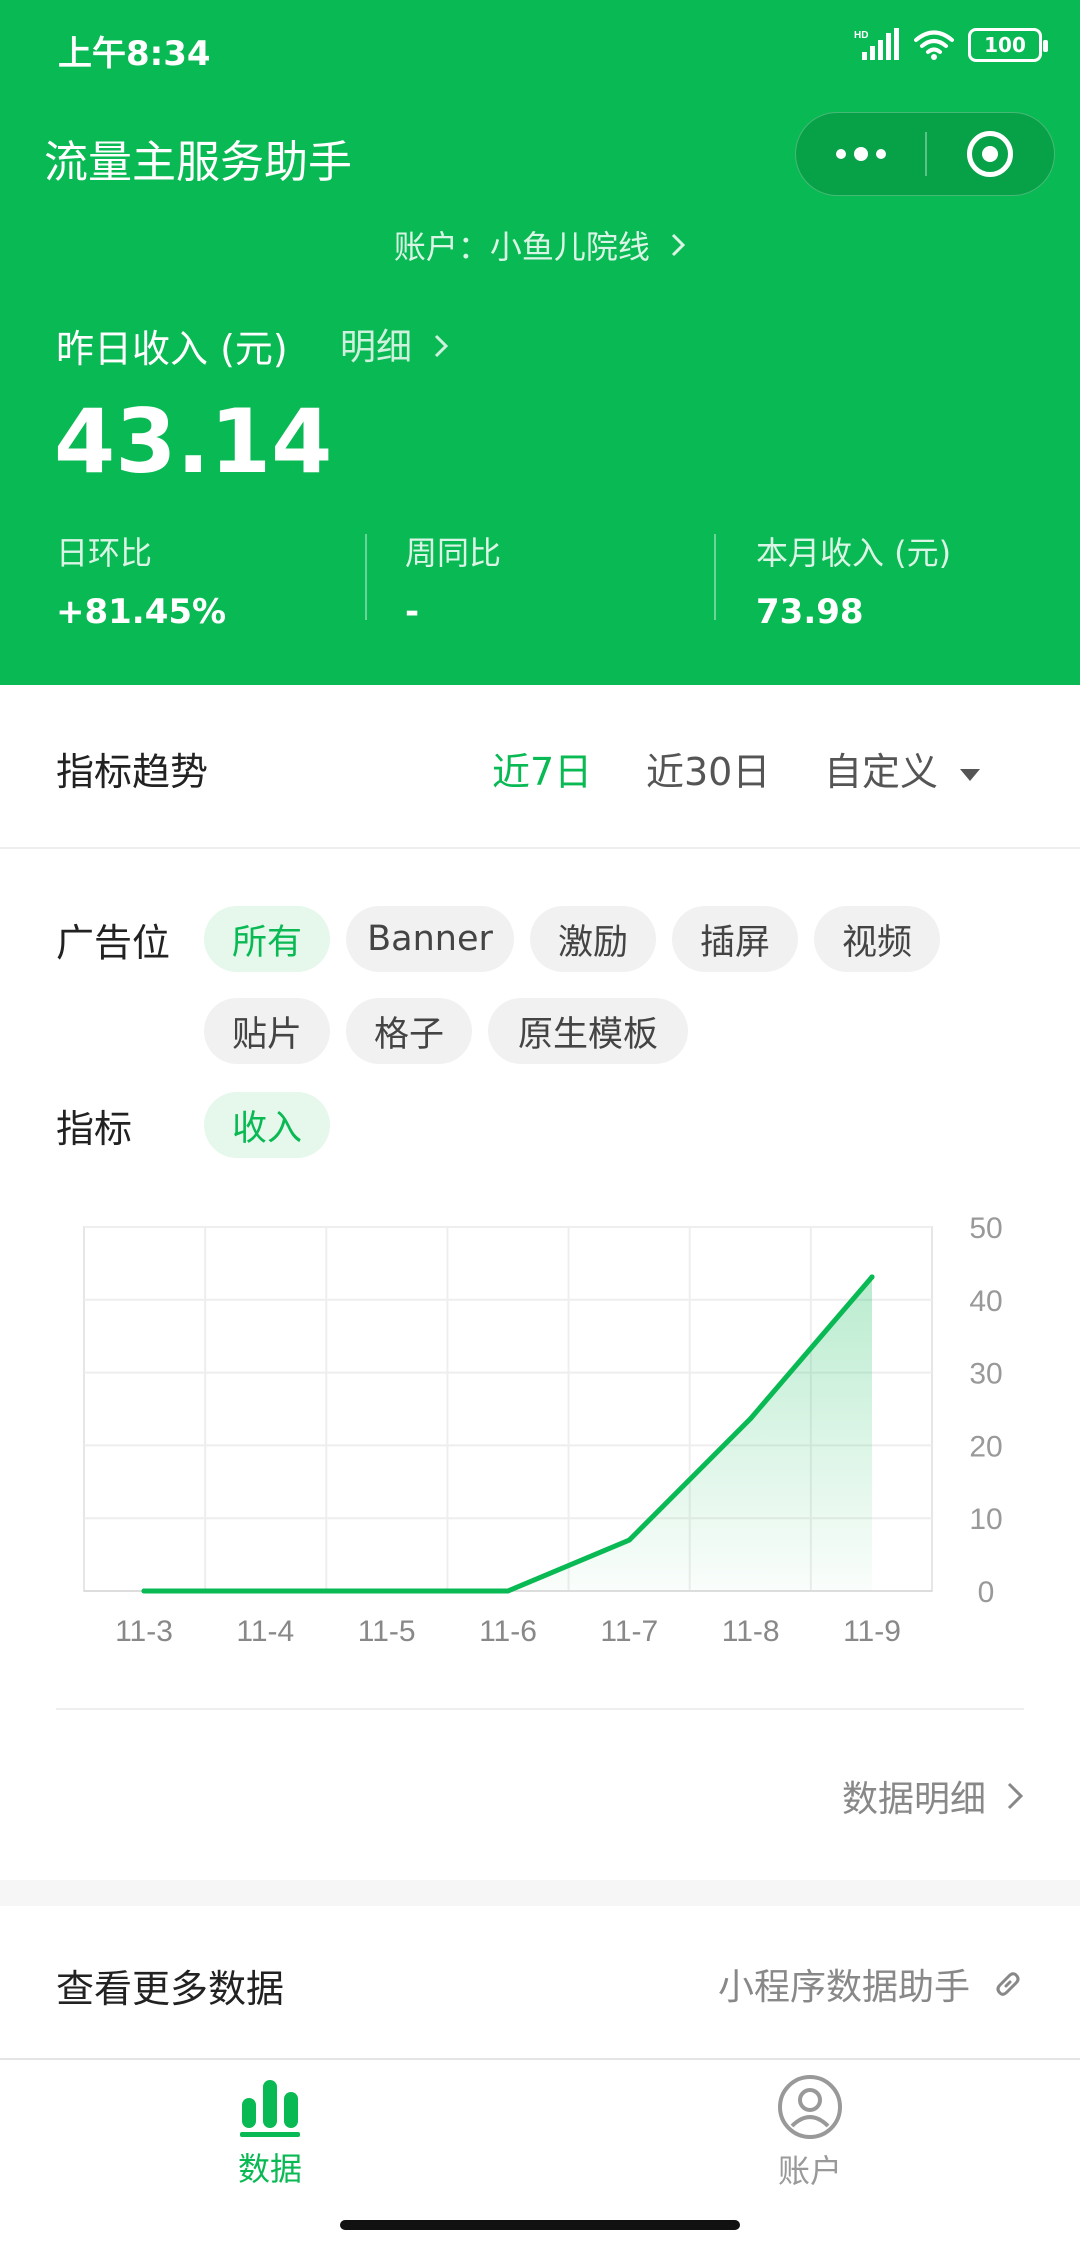 The width and height of the screenshot is (1080, 2248). Describe the element at coordinates (94, 1129) in the screenshot. I see `metric-label: 指标` at that location.